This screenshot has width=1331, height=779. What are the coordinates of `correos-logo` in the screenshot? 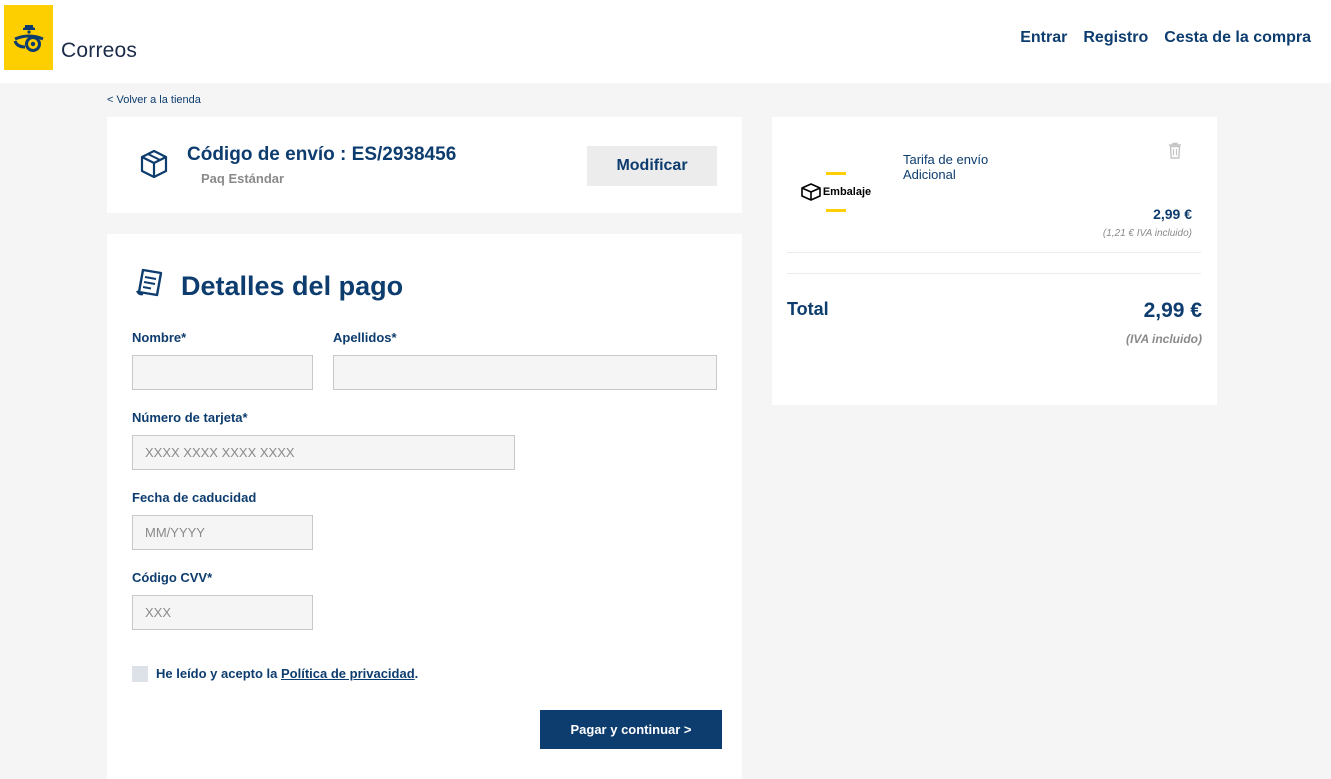 It's located at (28, 37).